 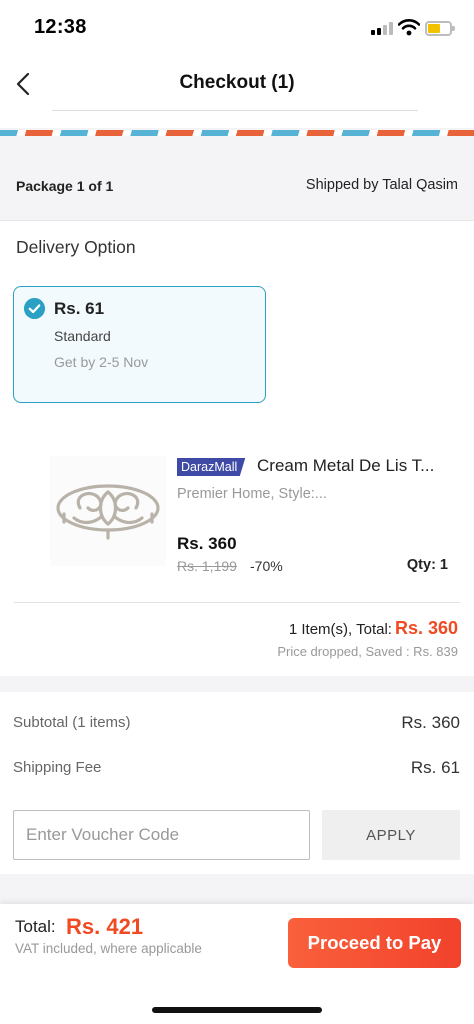 What do you see at coordinates (35, 926) in the screenshot?
I see `total-label: Total:` at bounding box center [35, 926].